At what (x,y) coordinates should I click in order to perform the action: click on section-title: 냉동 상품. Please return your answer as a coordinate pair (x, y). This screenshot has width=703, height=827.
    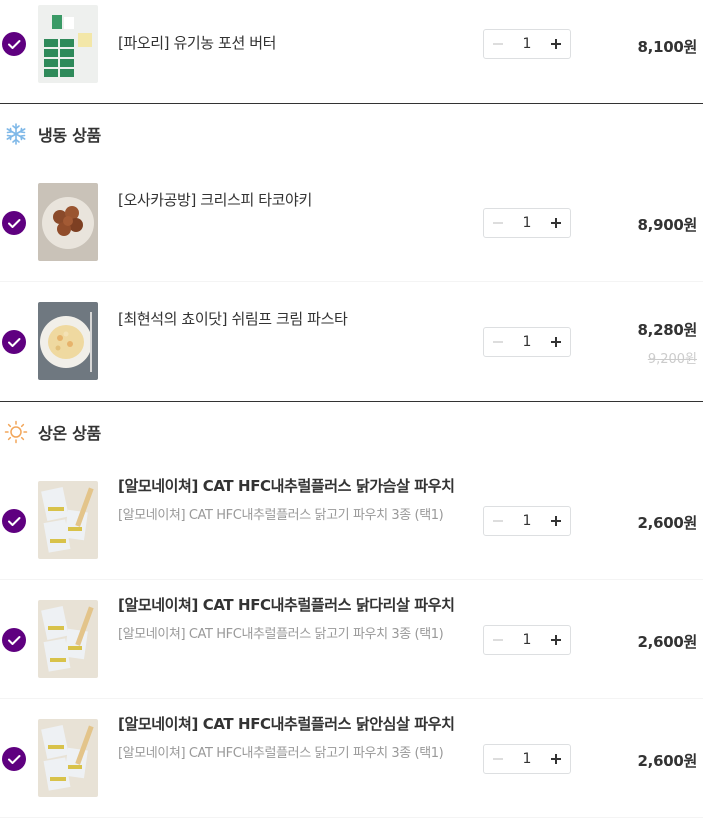
    Looking at the image, I should click on (69, 135).